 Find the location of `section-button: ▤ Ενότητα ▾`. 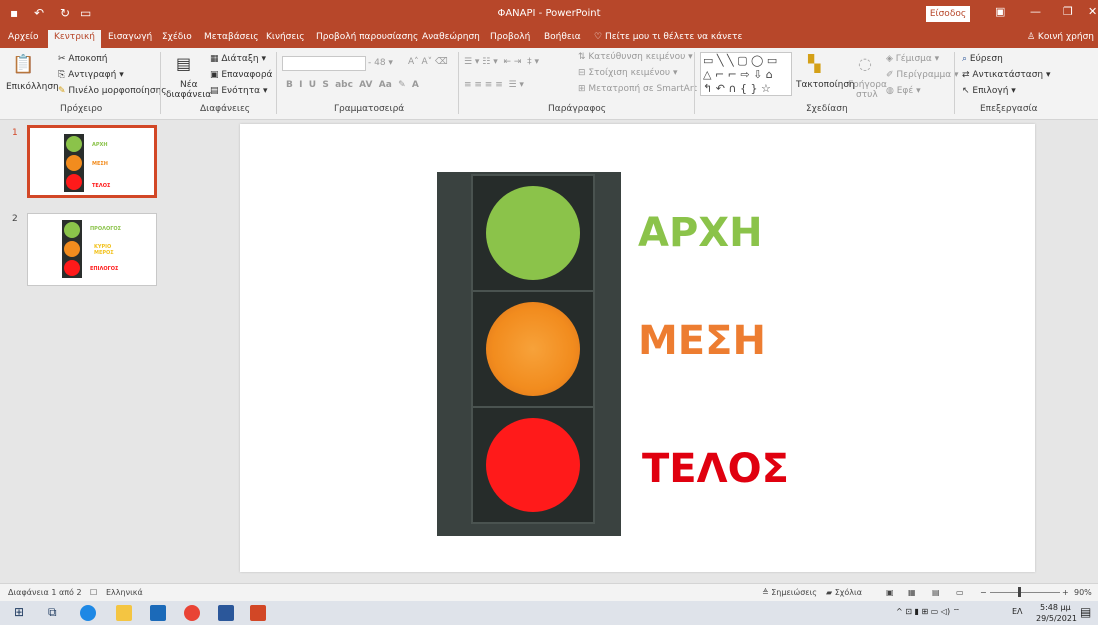

section-button: ▤ Ενότητα ▾ is located at coordinates (238, 91).